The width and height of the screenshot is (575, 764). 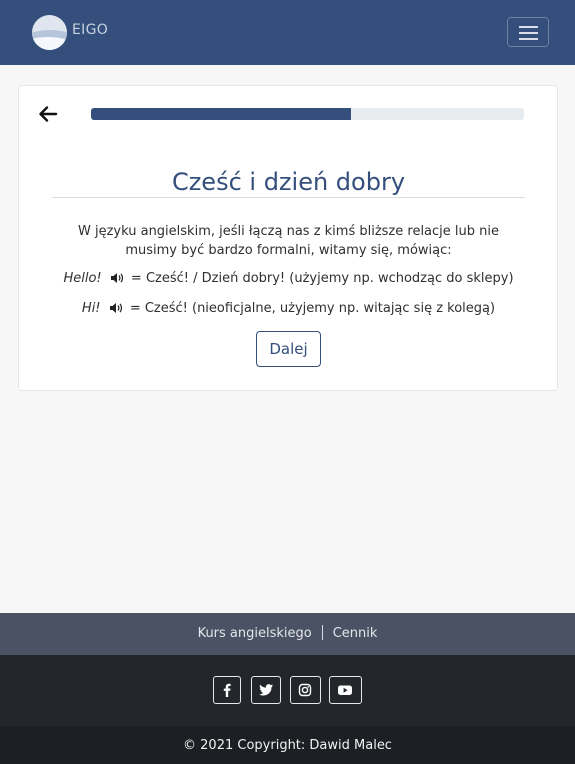 I want to click on footer-social, so click(x=287, y=690).